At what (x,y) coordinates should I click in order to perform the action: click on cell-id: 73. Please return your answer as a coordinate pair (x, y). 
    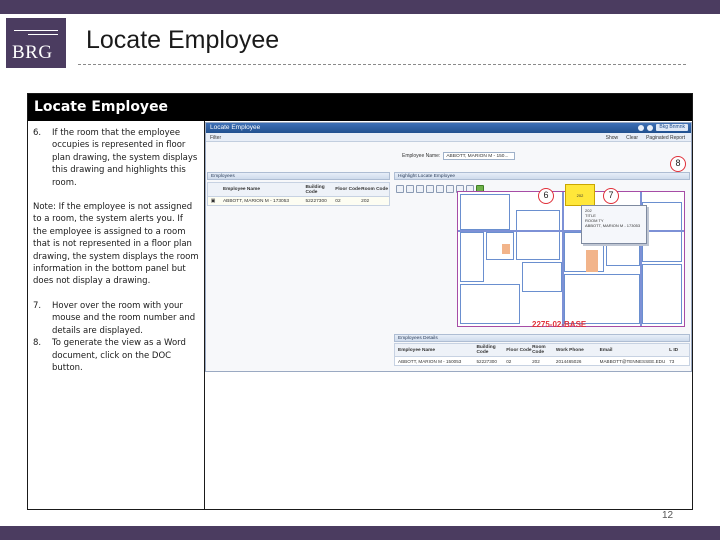
    Looking at the image, I should click on (672, 361).